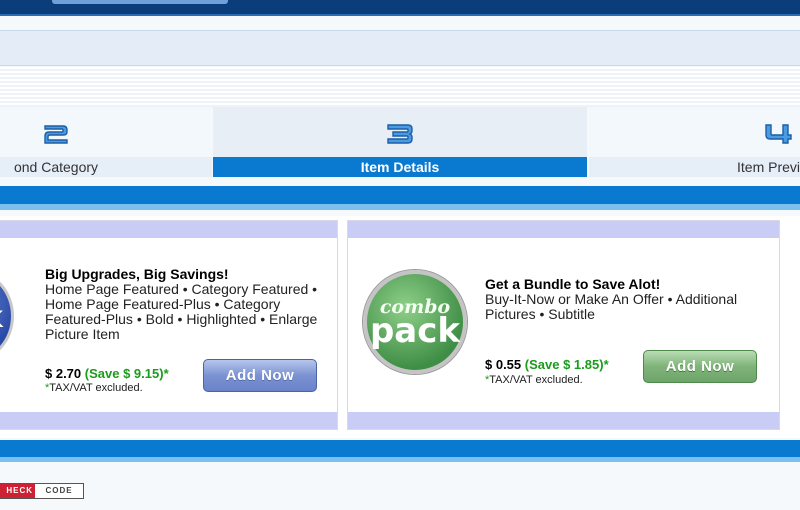  Describe the element at coordinates (400, 198) in the screenshot. I see `section-bar-top` at that location.